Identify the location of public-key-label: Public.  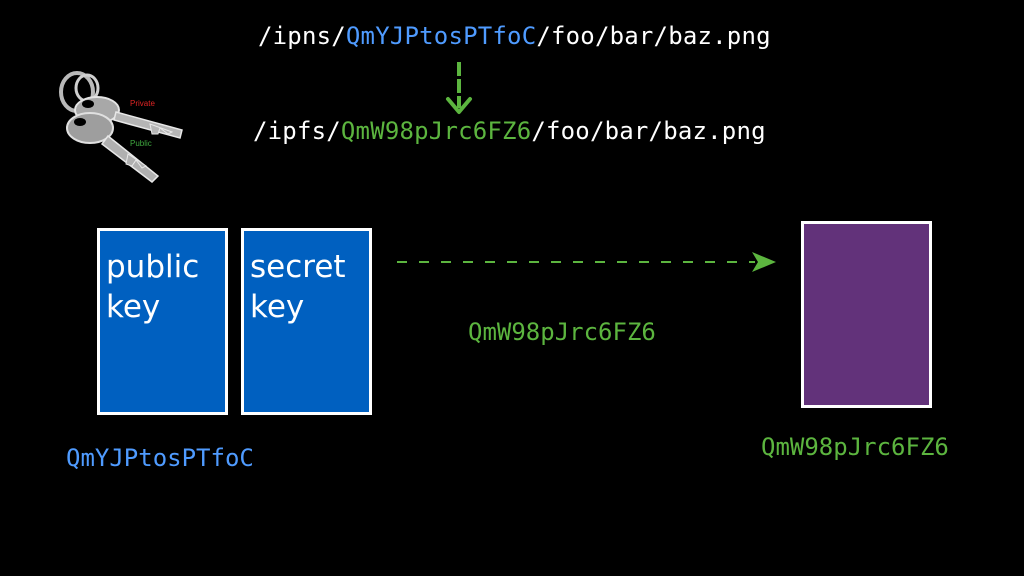
(141, 143).